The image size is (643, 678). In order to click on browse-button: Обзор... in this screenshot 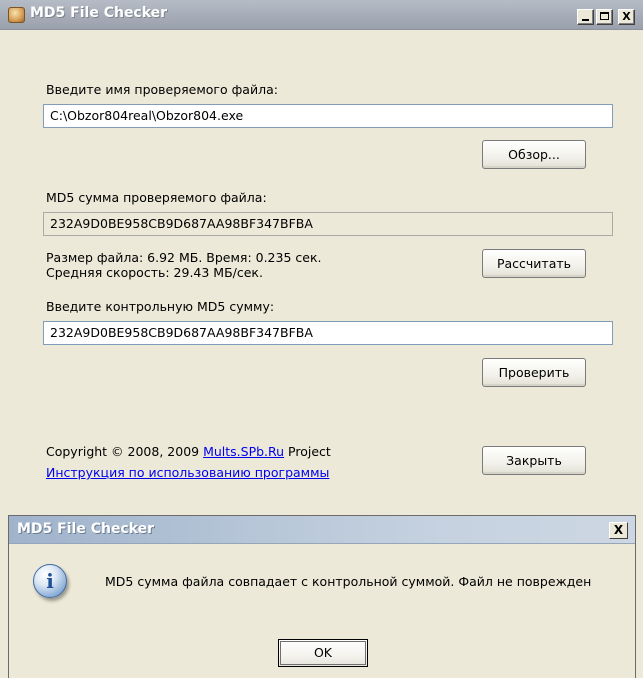, I will do `click(534, 154)`.